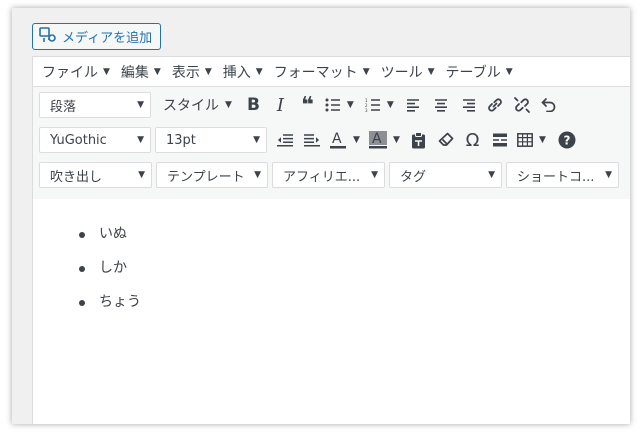 The height and width of the screenshot is (436, 642). Describe the element at coordinates (468, 105) in the screenshot. I see `align-right-icon` at that location.